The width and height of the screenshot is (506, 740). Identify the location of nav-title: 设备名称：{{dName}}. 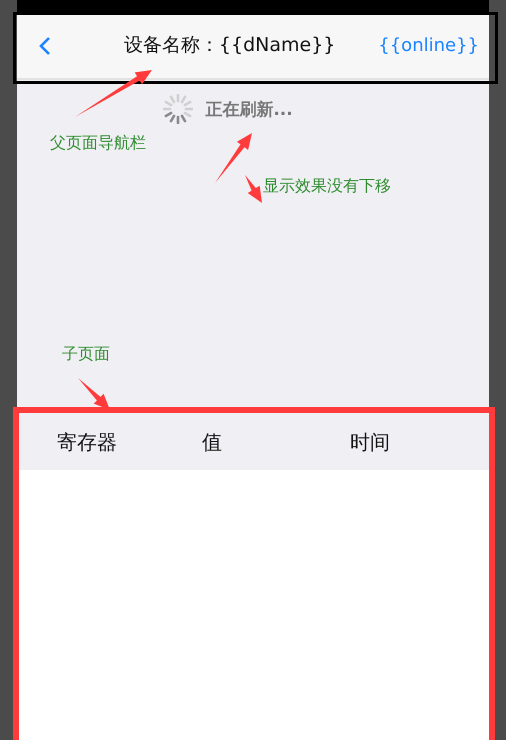
(229, 45).